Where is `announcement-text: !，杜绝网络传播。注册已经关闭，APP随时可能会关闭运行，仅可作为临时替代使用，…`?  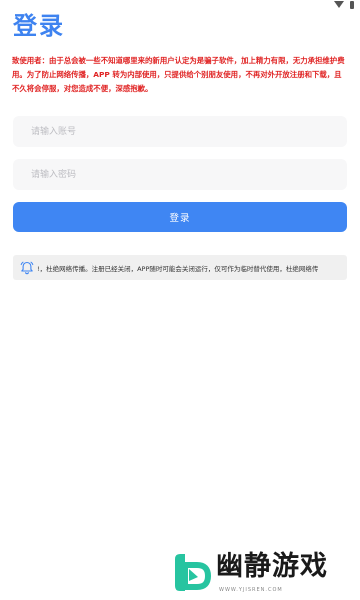
announcement-text: !，杜绝网络传播。注册已经关闭，APP随时可能会关闭运行，仅可作为临时替代使用，… is located at coordinates (178, 268).